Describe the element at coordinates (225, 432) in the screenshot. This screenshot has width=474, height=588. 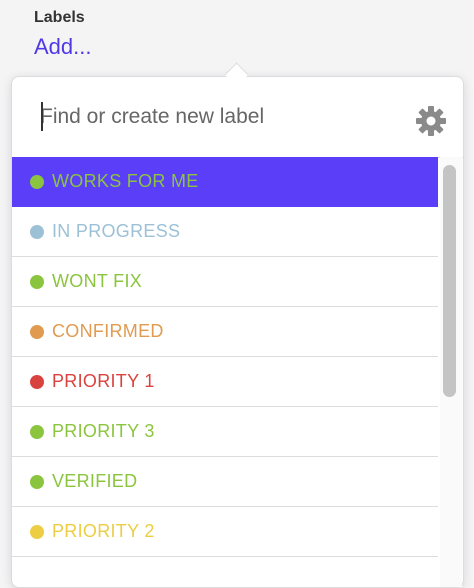
I see `label-option: PRIORITY 3` at that location.